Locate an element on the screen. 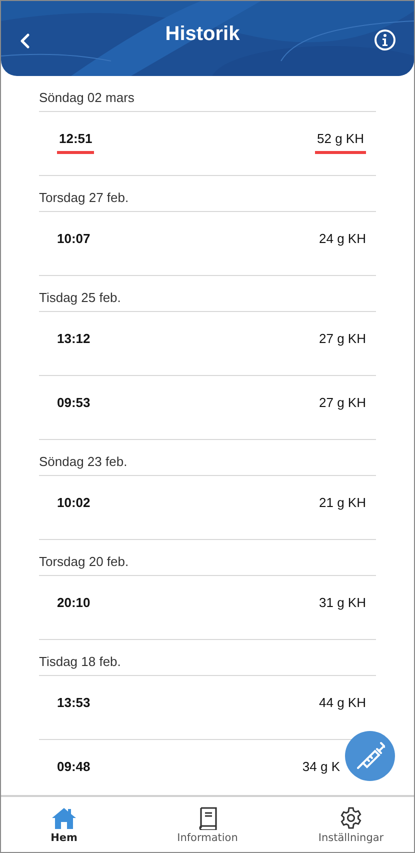 The width and height of the screenshot is (415, 853). date-heading: Tisdag 25 feb. is located at coordinates (207, 294).